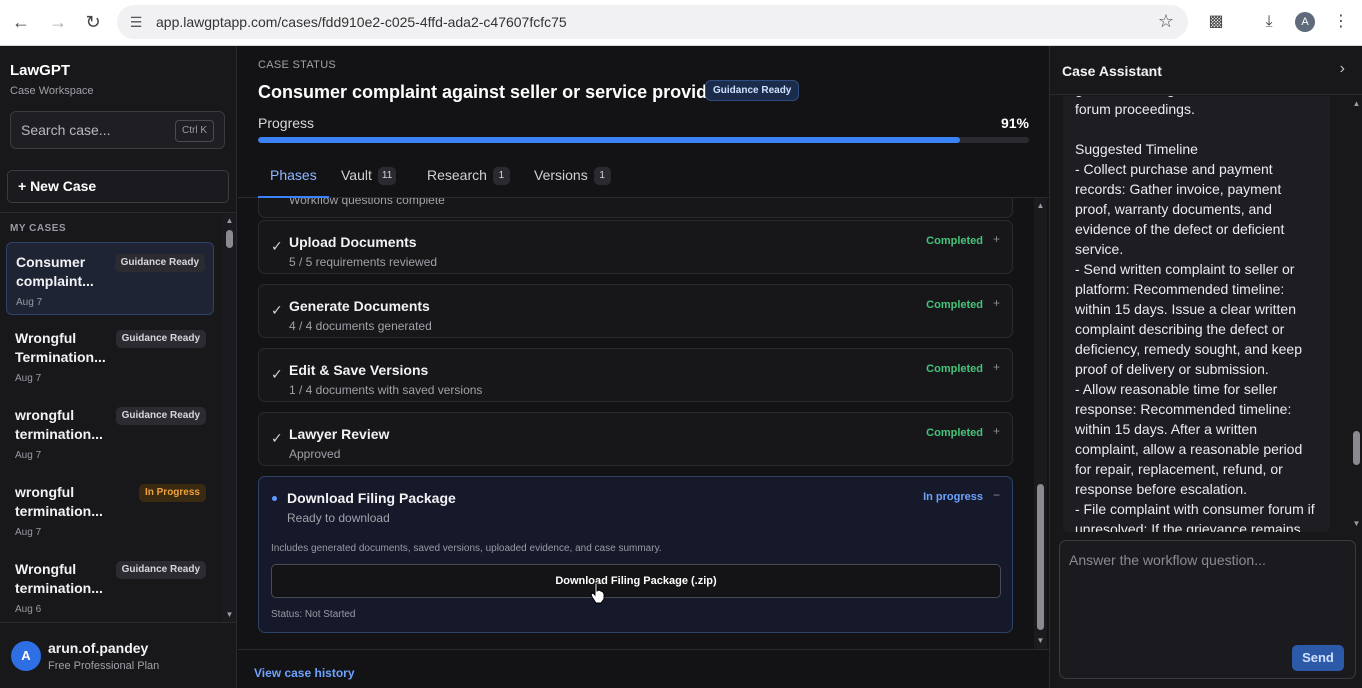  Describe the element at coordinates (98, 648) in the screenshot. I see `user-name: arun.of.pandey` at that location.